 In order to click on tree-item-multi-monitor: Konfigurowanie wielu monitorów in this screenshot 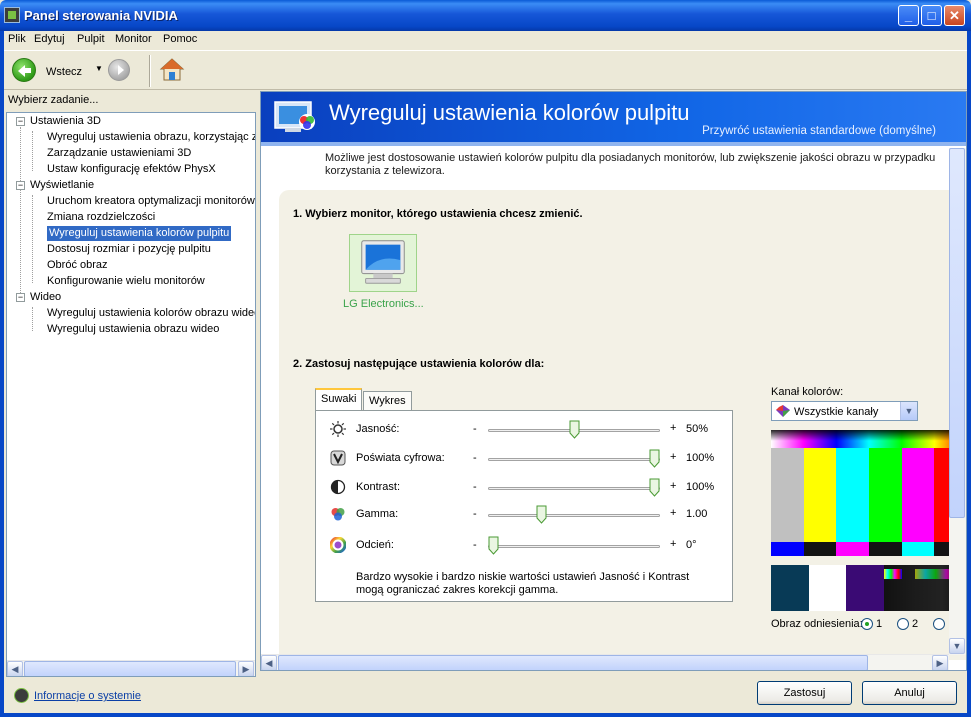, I will do `click(126, 281)`.